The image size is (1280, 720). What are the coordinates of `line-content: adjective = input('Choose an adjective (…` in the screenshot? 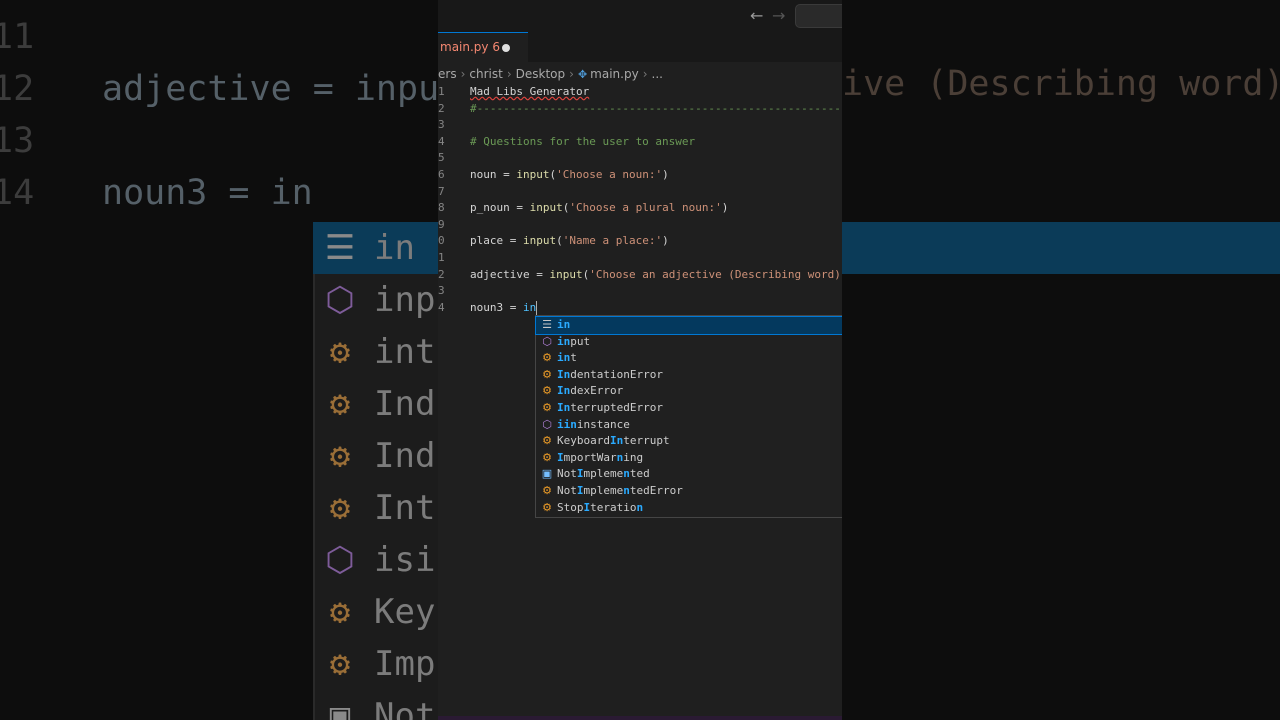 It's located at (655, 274).